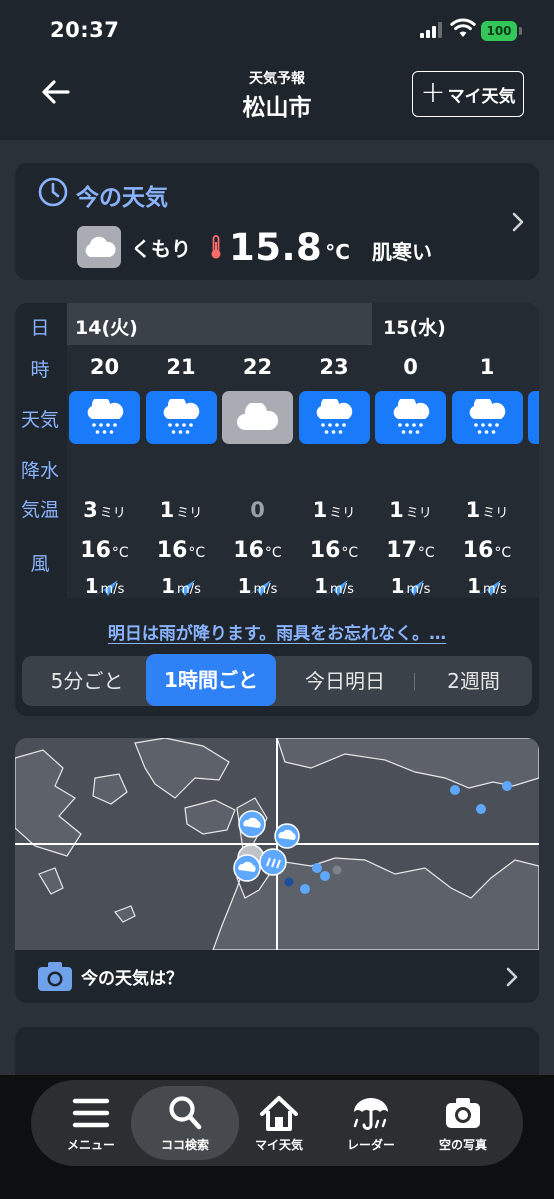 Image resolution: width=554 pixels, height=1199 pixels. Describe the element at coordinates (132, 979) in the screenshot. I see `sky-report-prompt: 今の天気は？` at that location.